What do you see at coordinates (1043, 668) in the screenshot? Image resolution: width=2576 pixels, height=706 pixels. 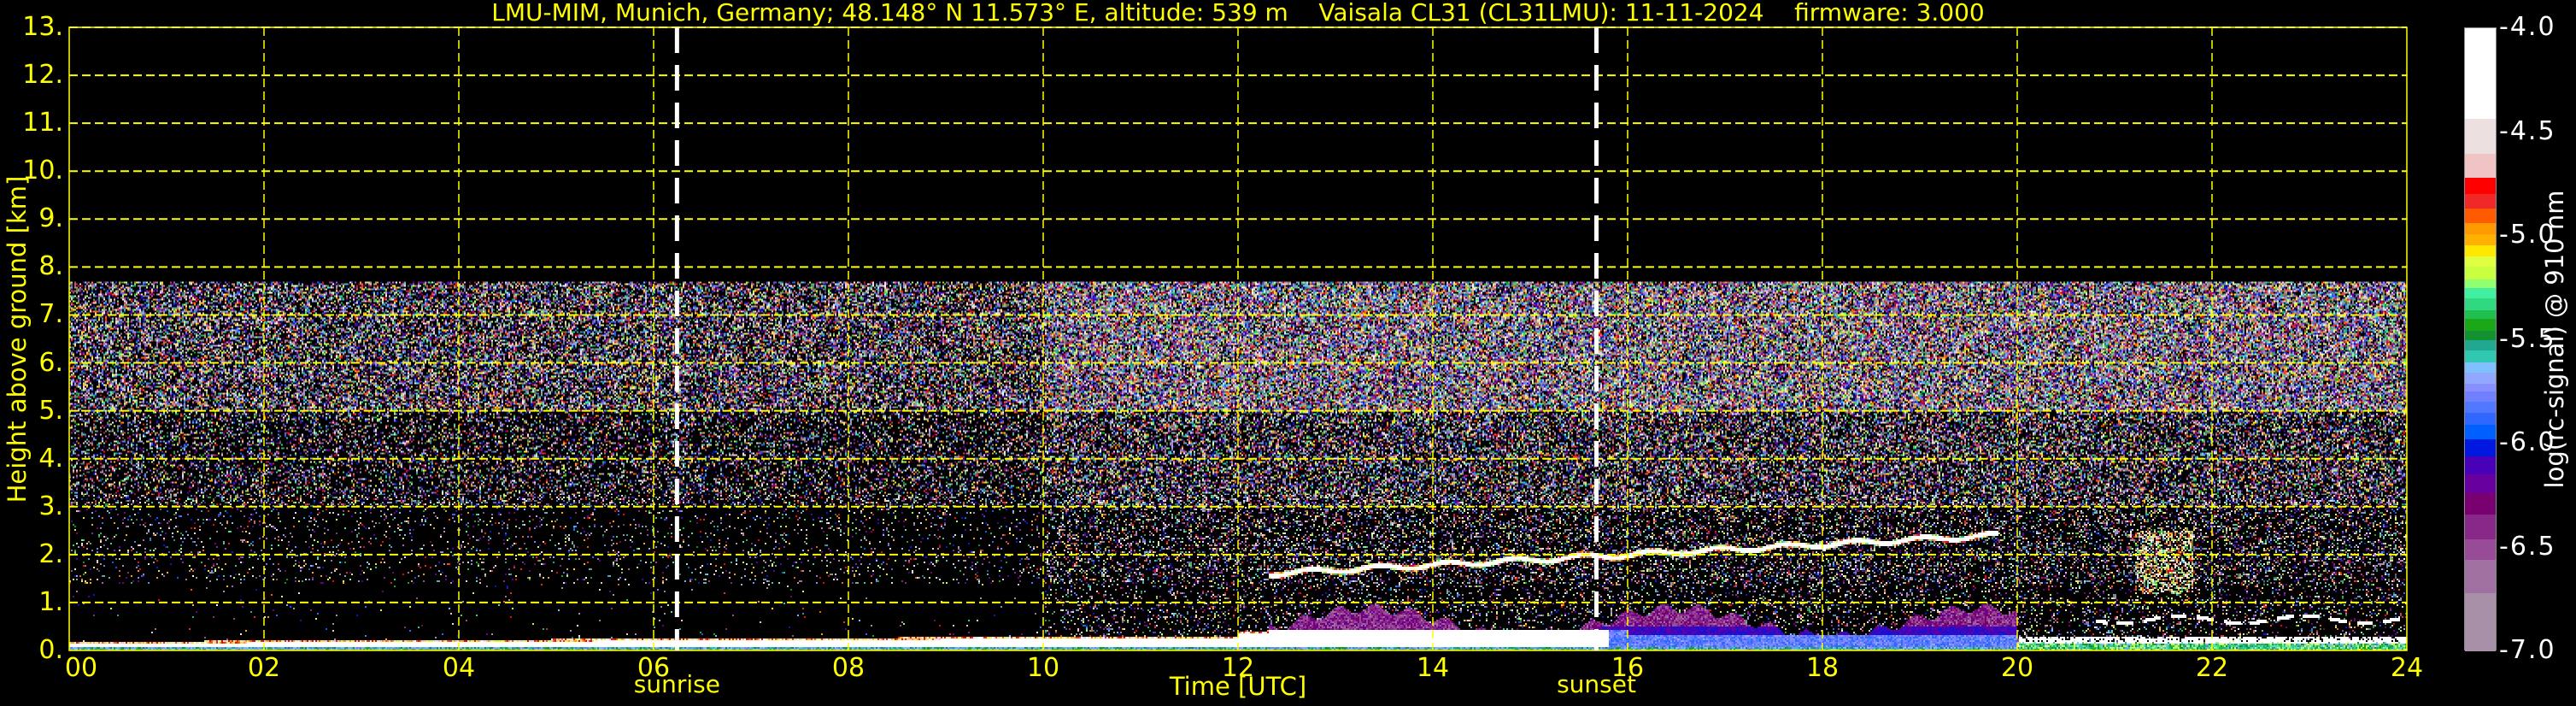 I see `x-tick-label: 10` at bounding box center [1043, 668].